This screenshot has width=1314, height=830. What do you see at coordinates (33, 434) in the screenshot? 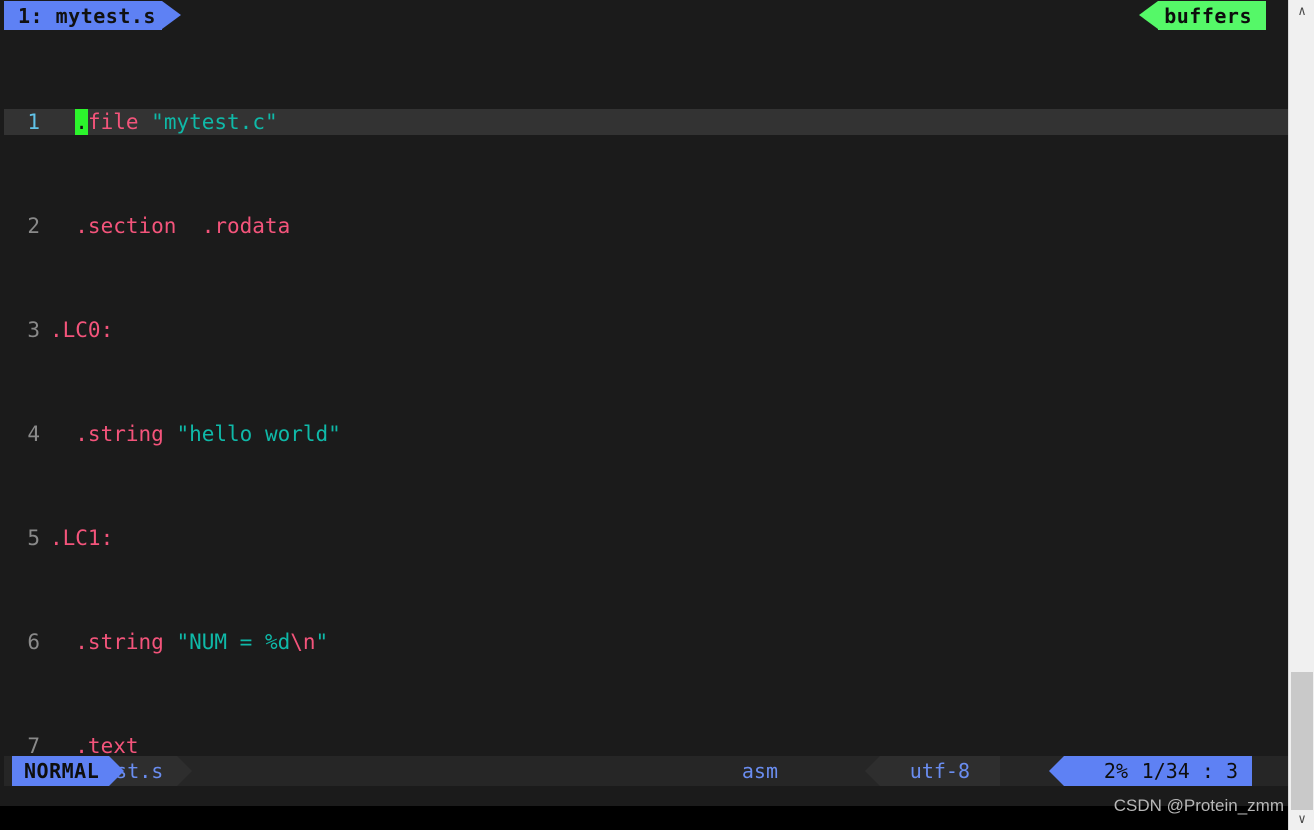
I see `line-number: 4` at bounding box center [33, 434].